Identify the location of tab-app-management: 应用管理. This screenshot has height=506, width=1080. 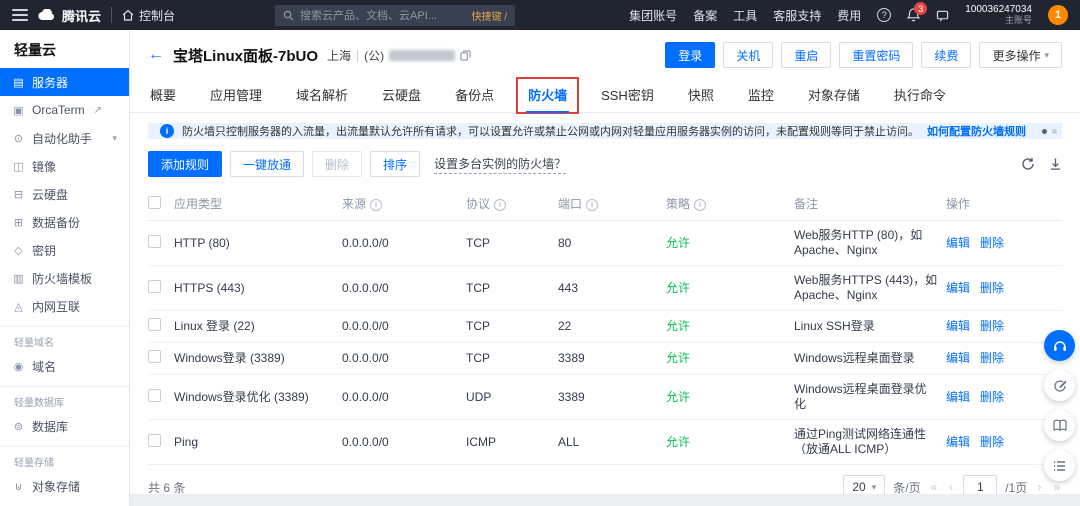
(236, 94).